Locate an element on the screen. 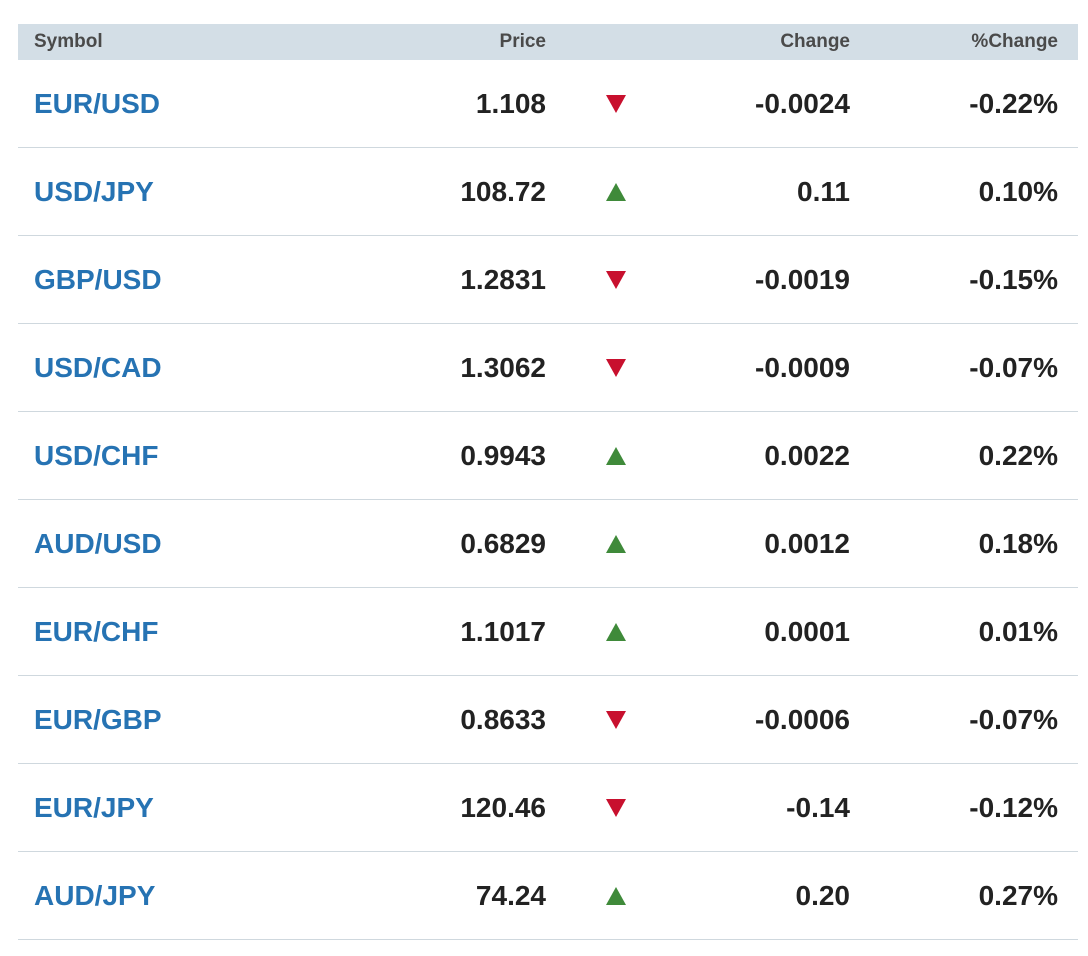 The image size is (1088, 956). price-value: 108.72 is located at coordinates (503, 191).